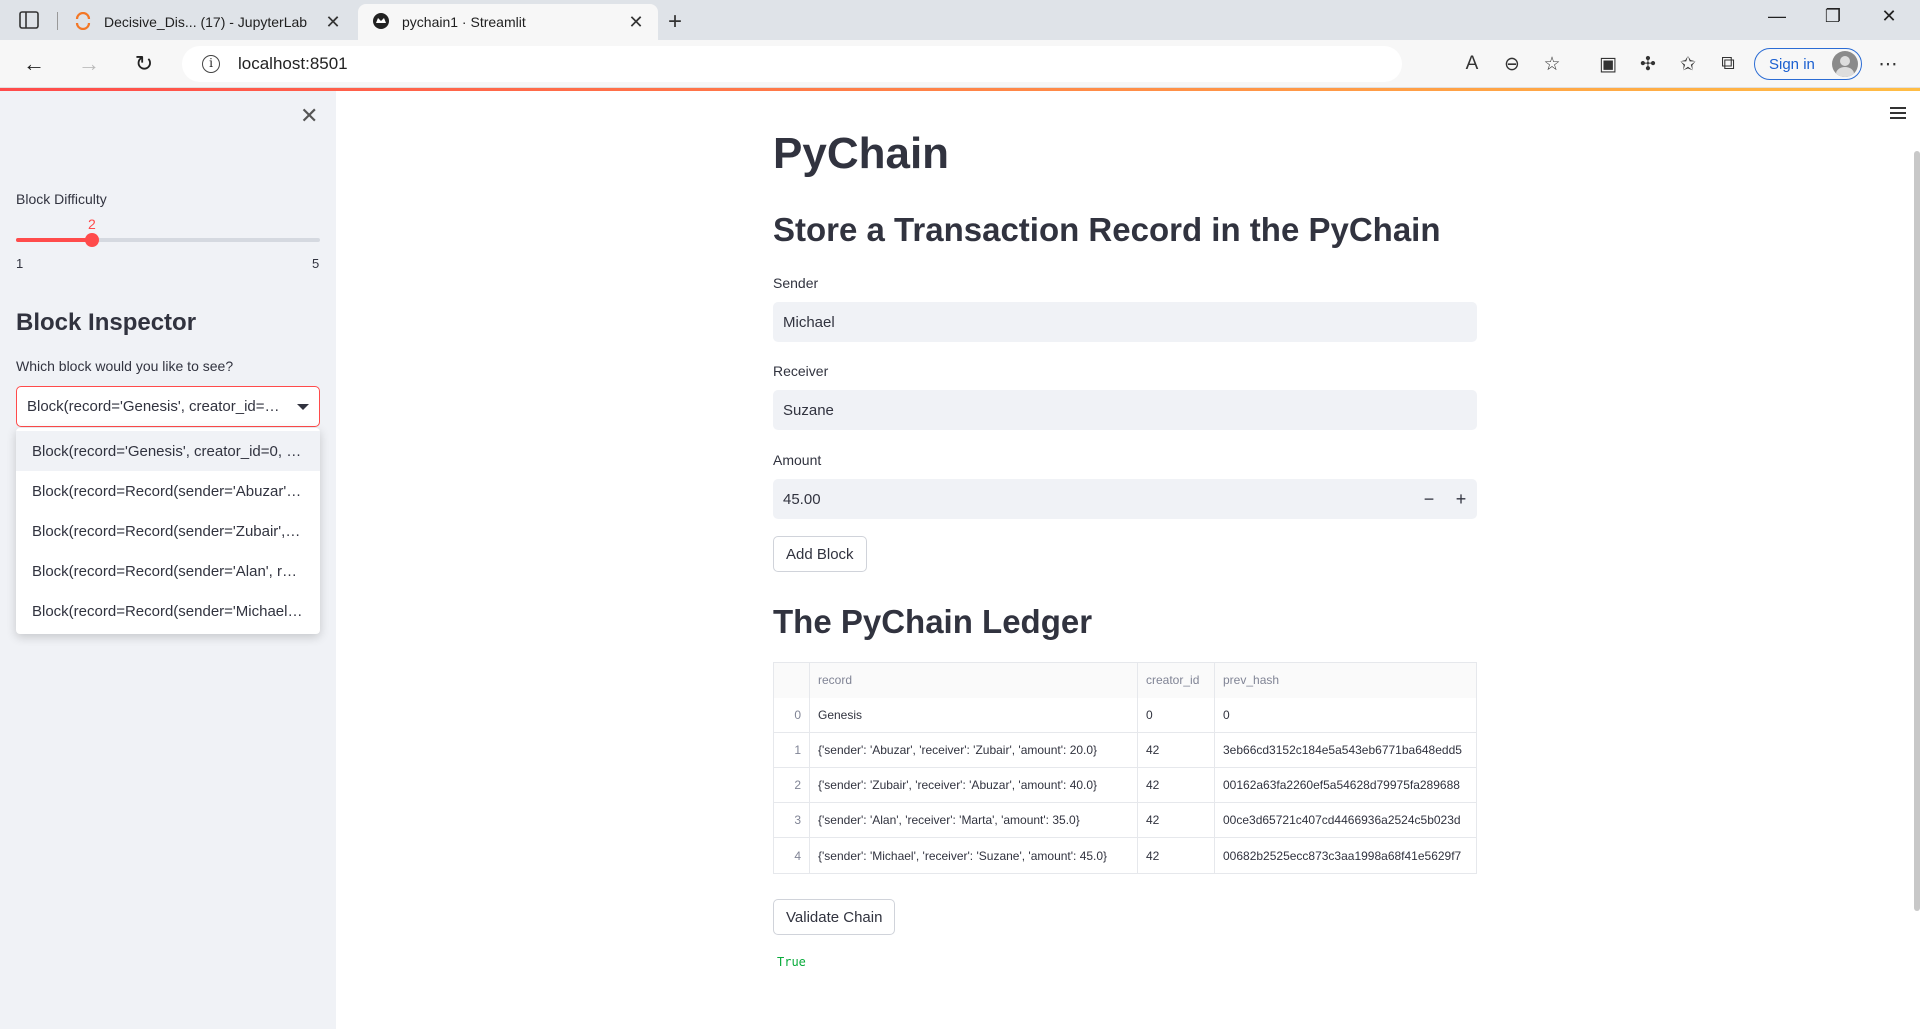  What do you see at coordinates (1345, 715) in the screenshot?
I see `hash-cell: 0` at bounding box center [1345, 715].